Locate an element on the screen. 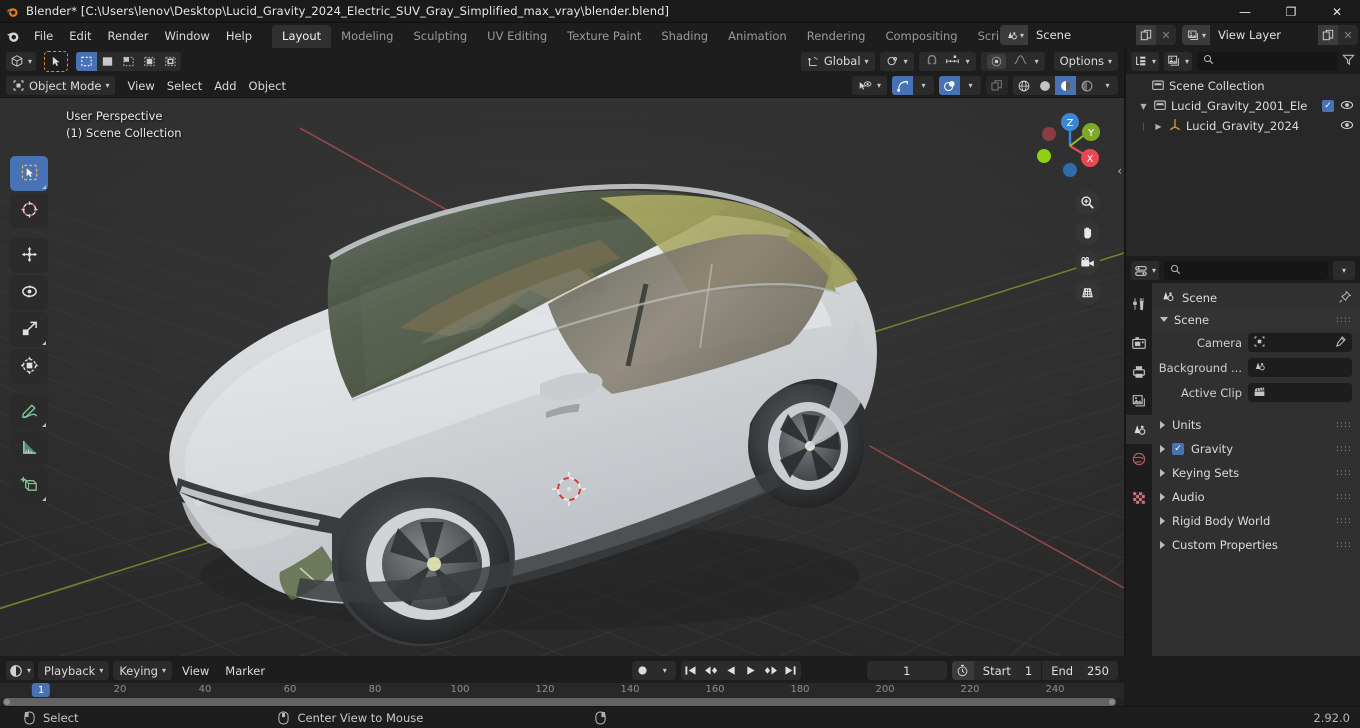 The image size is (1360, 728). collection-checkbox: ✓ is located at coordinates (1328, 106).